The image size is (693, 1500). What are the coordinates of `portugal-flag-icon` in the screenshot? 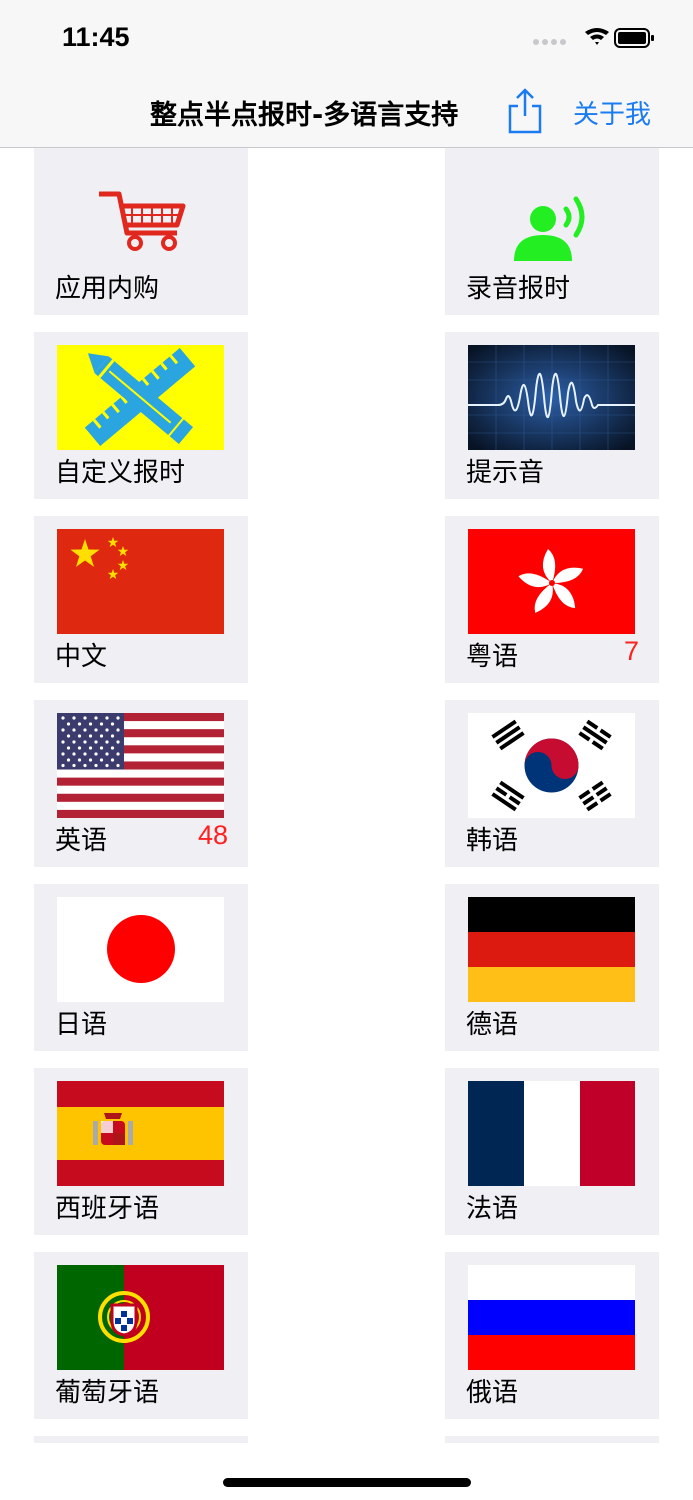 It's located at (140, 1317).